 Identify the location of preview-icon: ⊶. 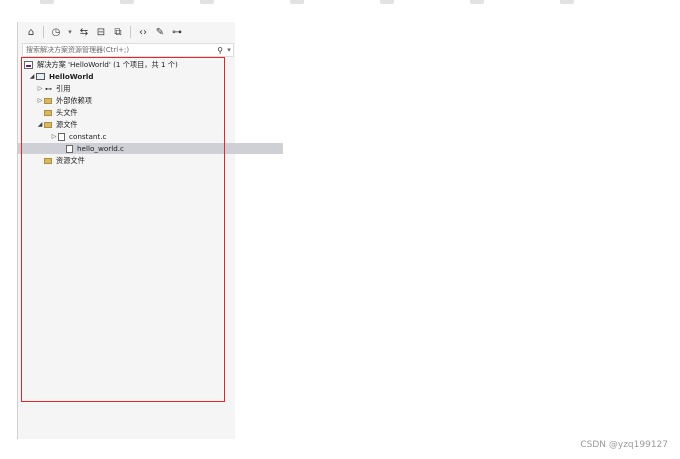
(177, 32).